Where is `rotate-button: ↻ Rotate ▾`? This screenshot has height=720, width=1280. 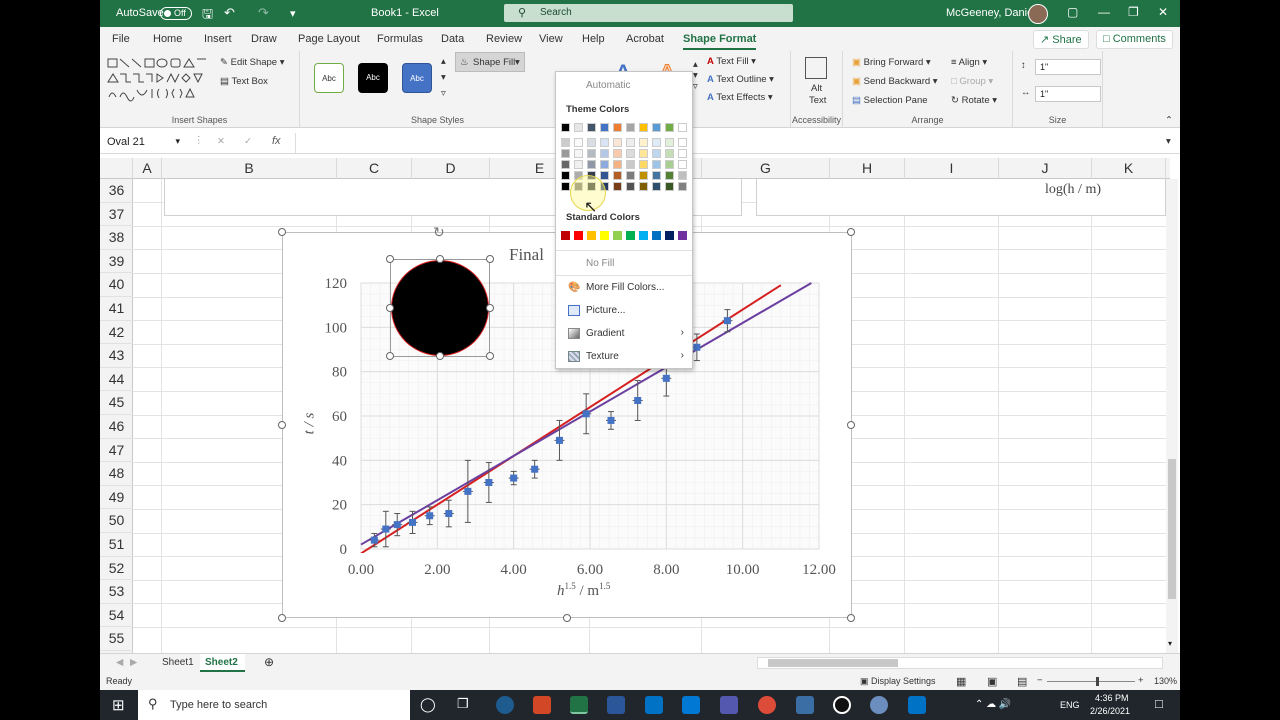
rotate-button: ↻ Rotate ▾ is located at coordinates (974, 100).